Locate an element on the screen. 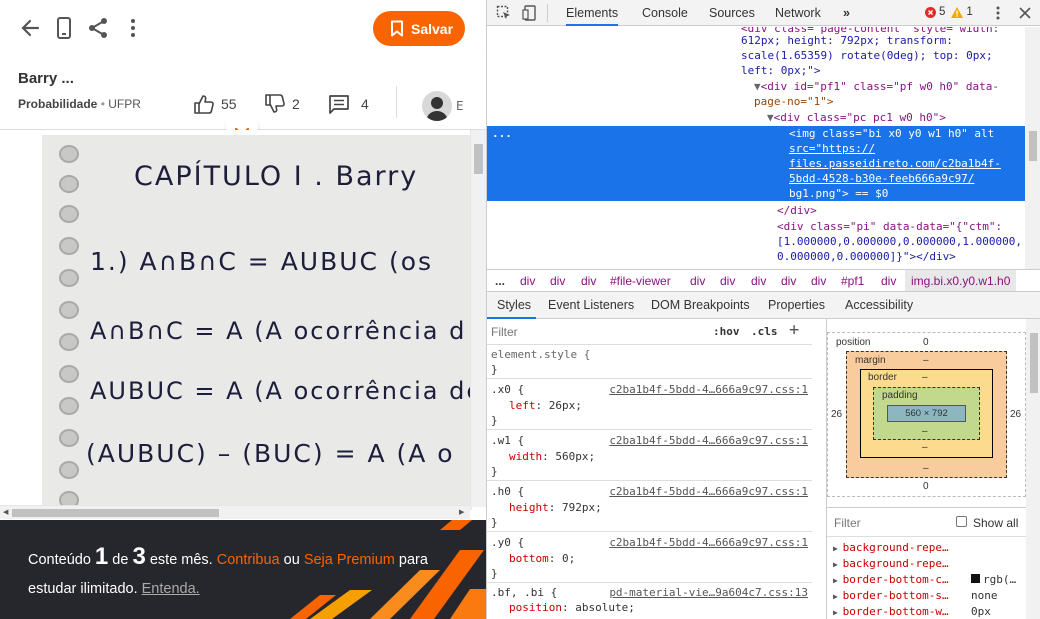 The image size is (1040, 619). new-rule-icon: + is located at coordinates (794, 330).